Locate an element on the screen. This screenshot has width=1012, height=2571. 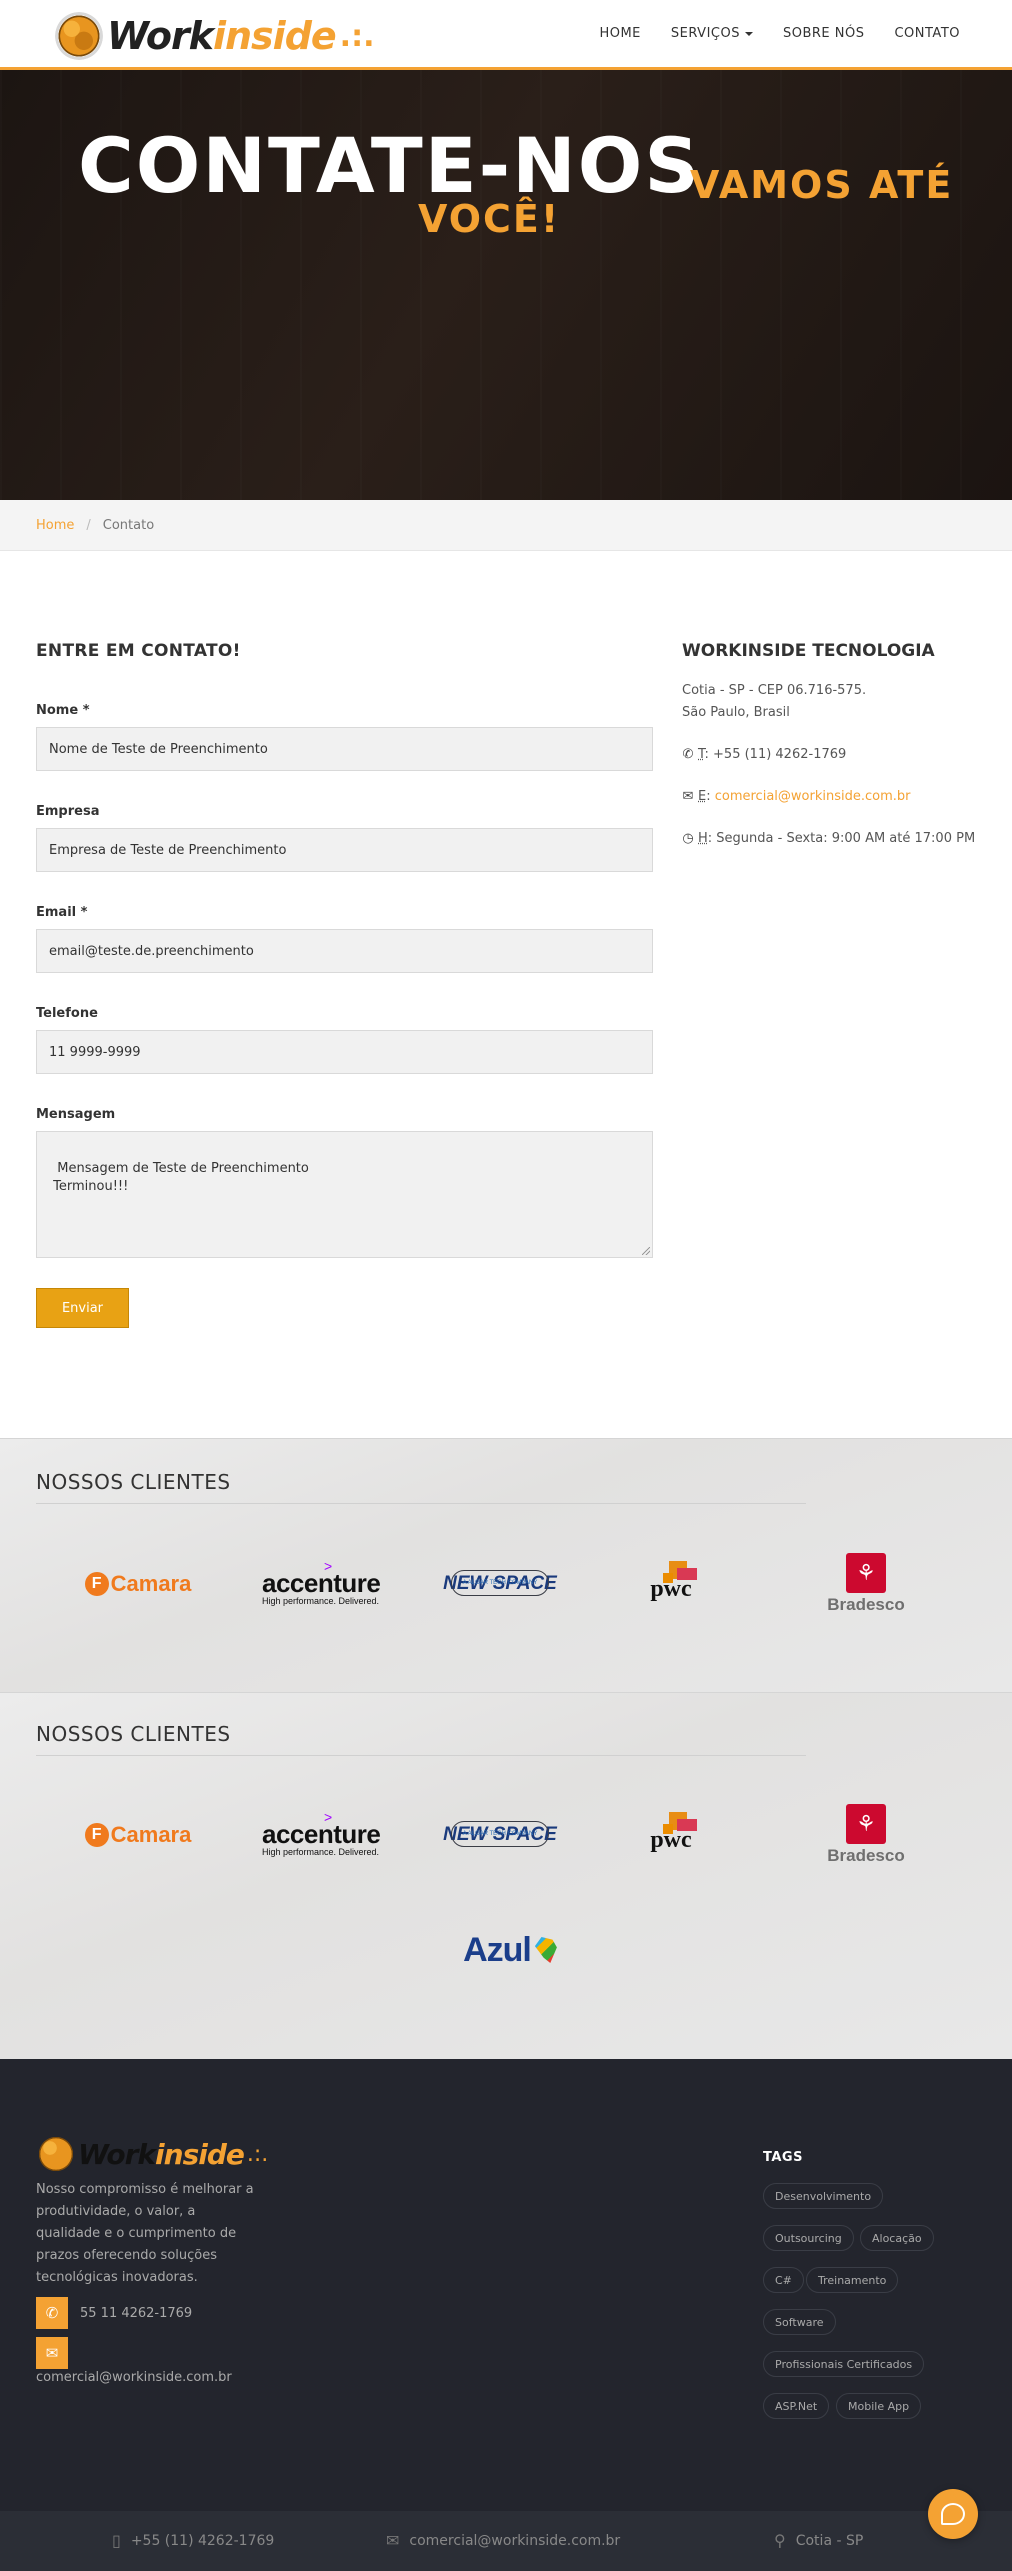
clients-title-1: NOSSOS CLIENTES is located at coordinates (133, 1482).